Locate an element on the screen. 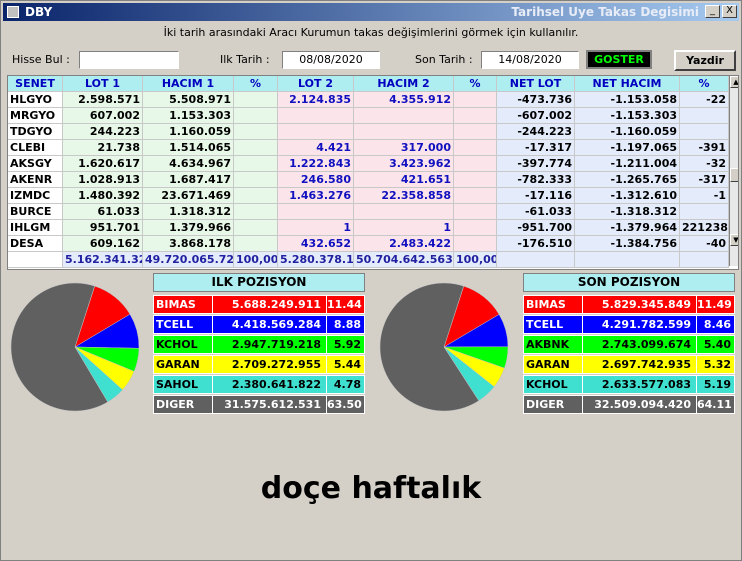 The height and width of the screenshot is (561, 742). position-symbol: SAHOL is located at coordinates (177, 384).